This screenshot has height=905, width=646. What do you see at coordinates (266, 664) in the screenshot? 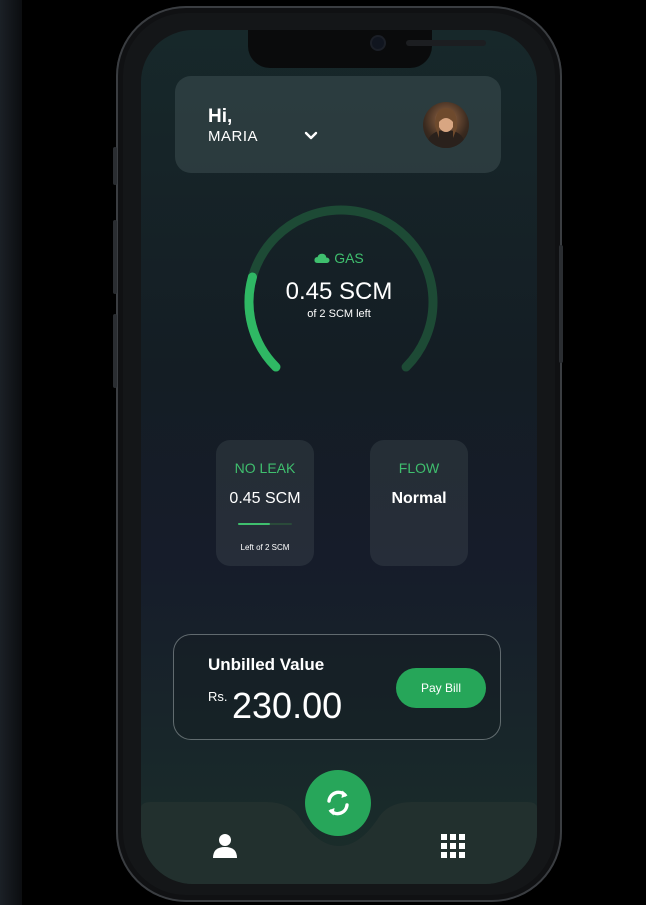
I see `bill-title: Unbilled Value` at bounding box center [266, 664].